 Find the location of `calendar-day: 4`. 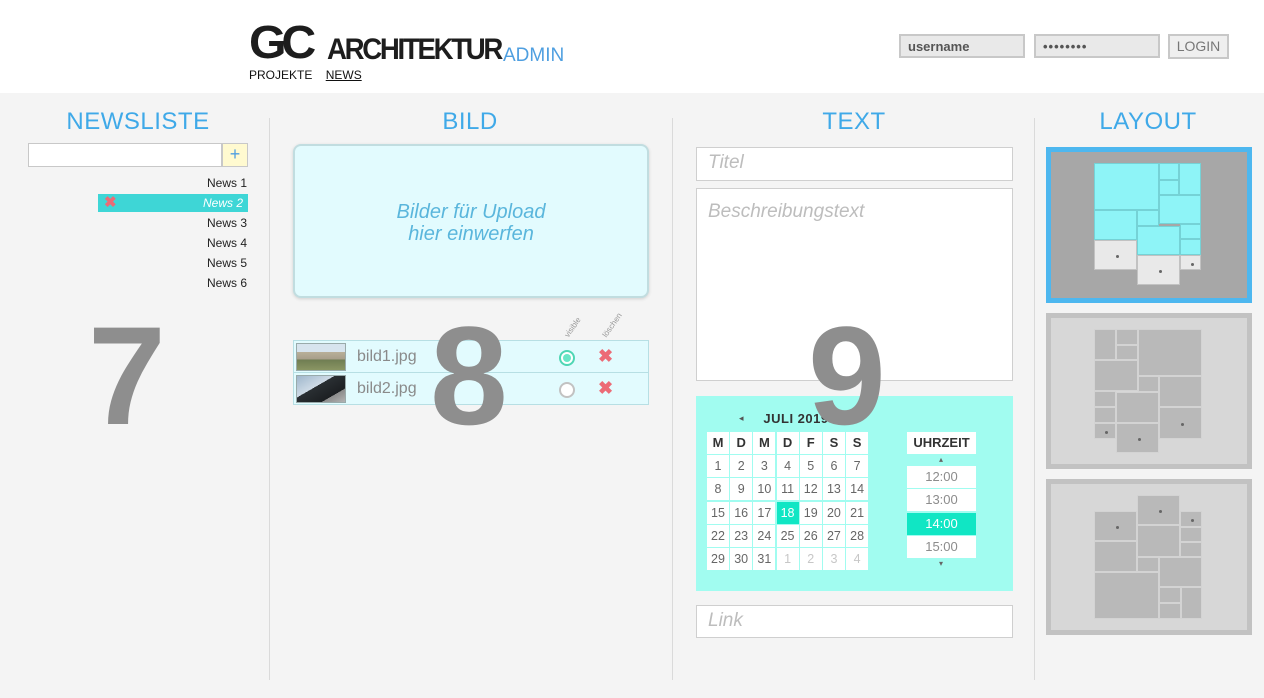

calendar-day: 4 is located at coordinates (787, 466).